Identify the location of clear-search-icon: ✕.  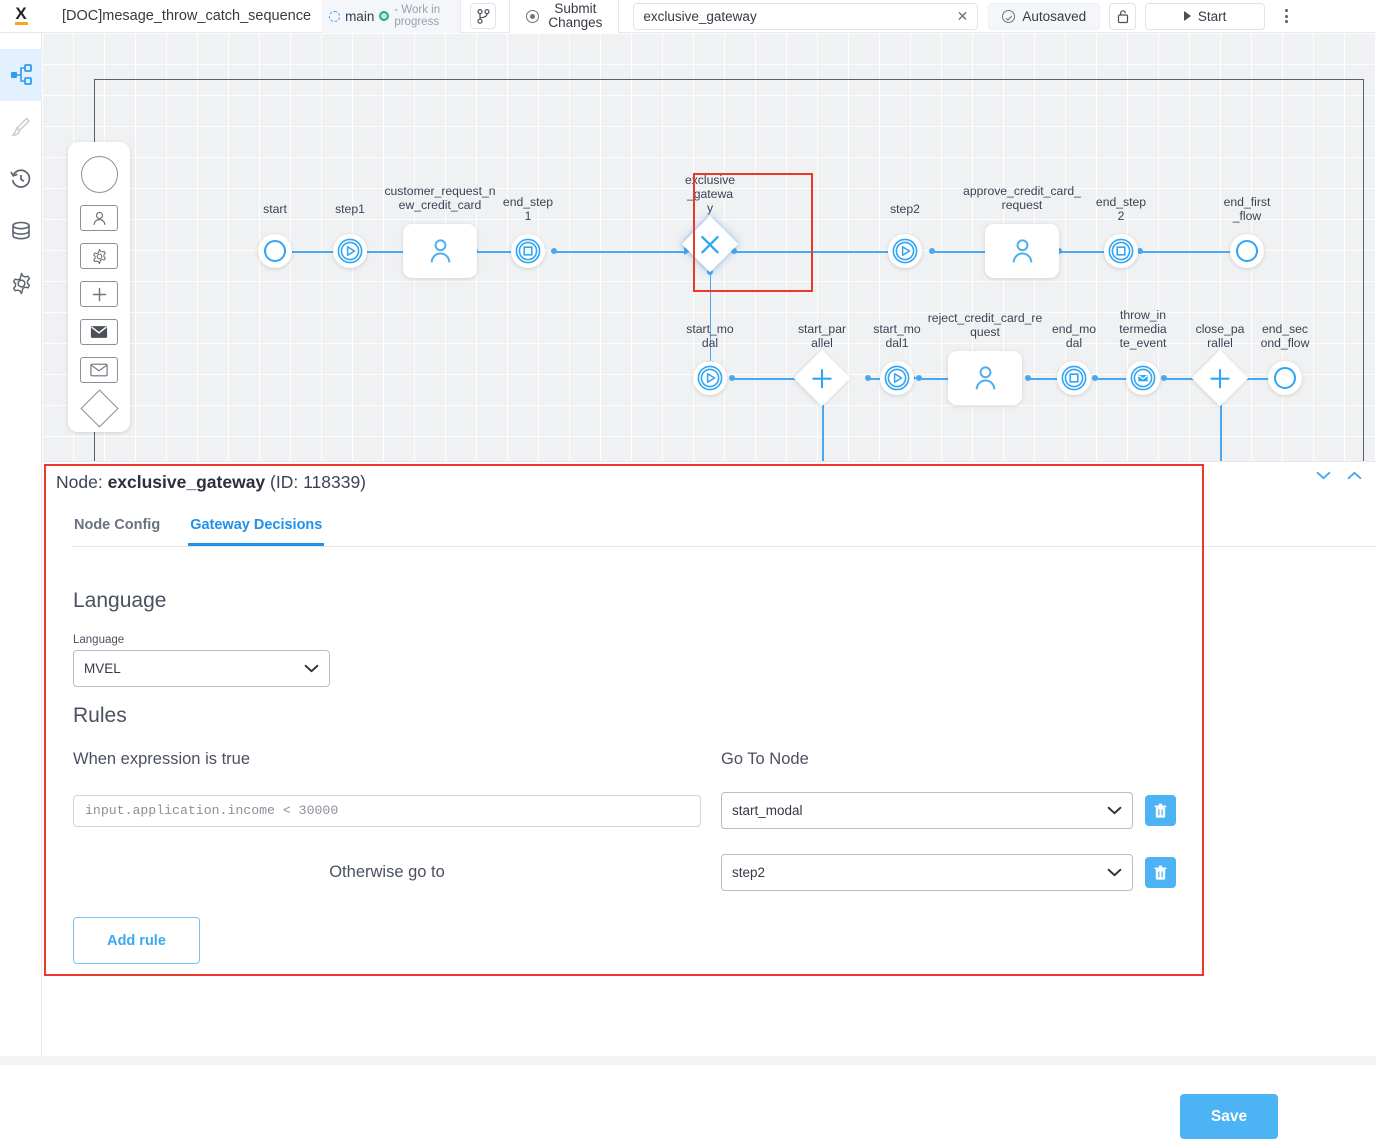
(963, 16).